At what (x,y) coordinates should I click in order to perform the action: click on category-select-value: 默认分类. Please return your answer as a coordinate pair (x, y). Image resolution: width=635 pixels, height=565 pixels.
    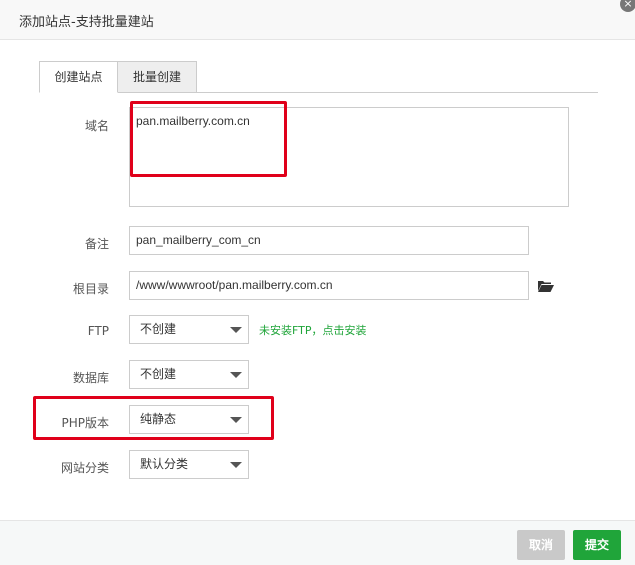
    Looking at the image, I should click on (164, 464).